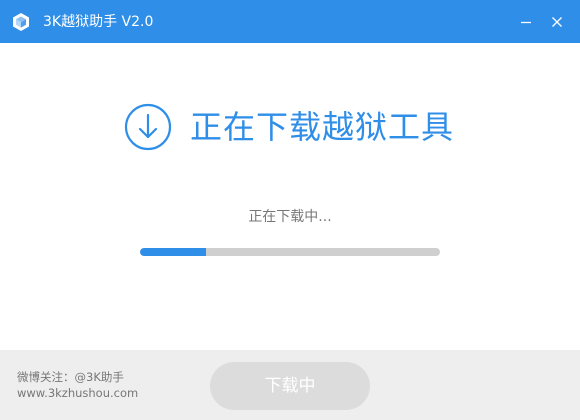 The image size is (580, 420). What do you see at coordinates (77, 393) in the screenshot?
I see `website-link: www.3kzhushou.com` at bounding box center [77, 393].